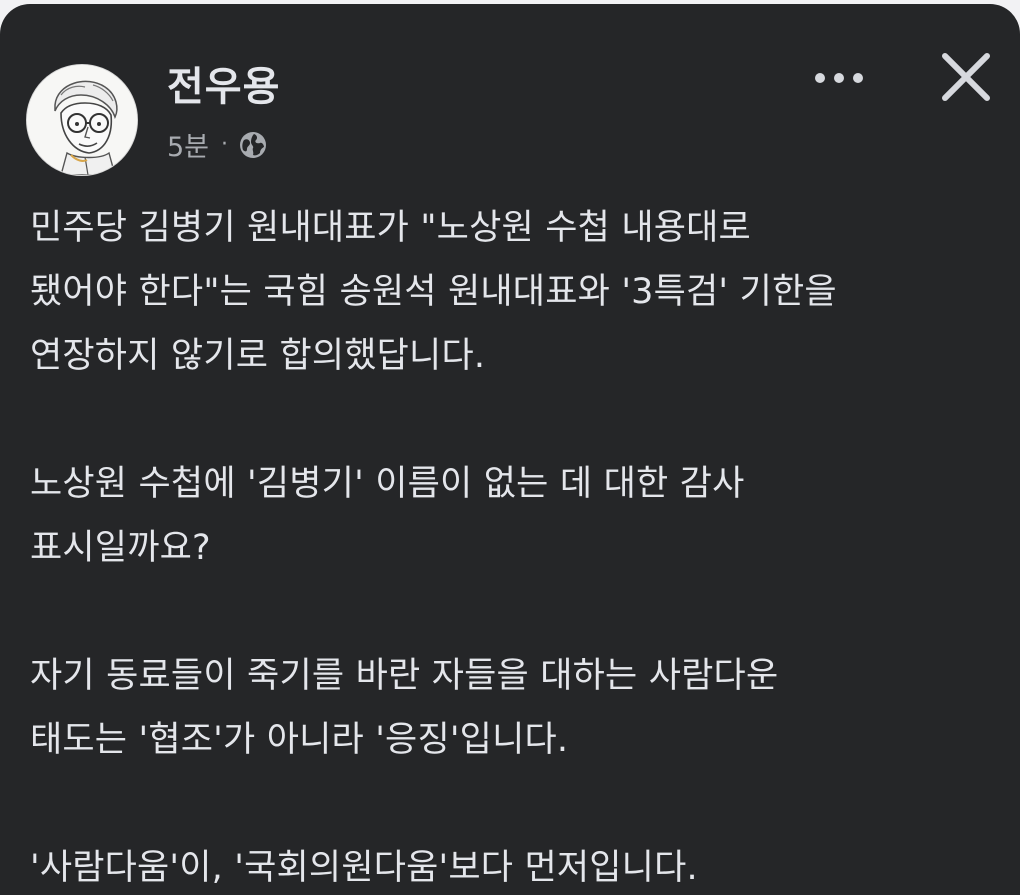 Image resolution: width=1020 pixels, height=895 pixels. What do you see at coordinates (217, 144) in the screenshot?
I see `post-meta: 5분 ·` at bounding box center [217, 144].